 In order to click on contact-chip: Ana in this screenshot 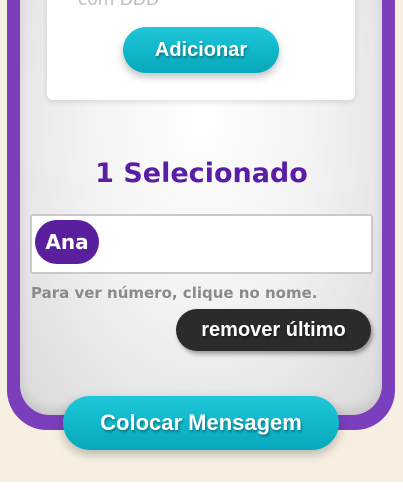, I will do `click(67, 242)`.